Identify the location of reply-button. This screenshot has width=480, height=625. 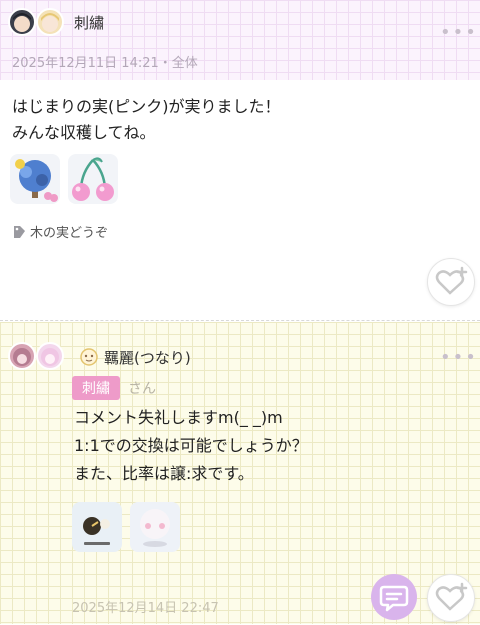
(394, 597).